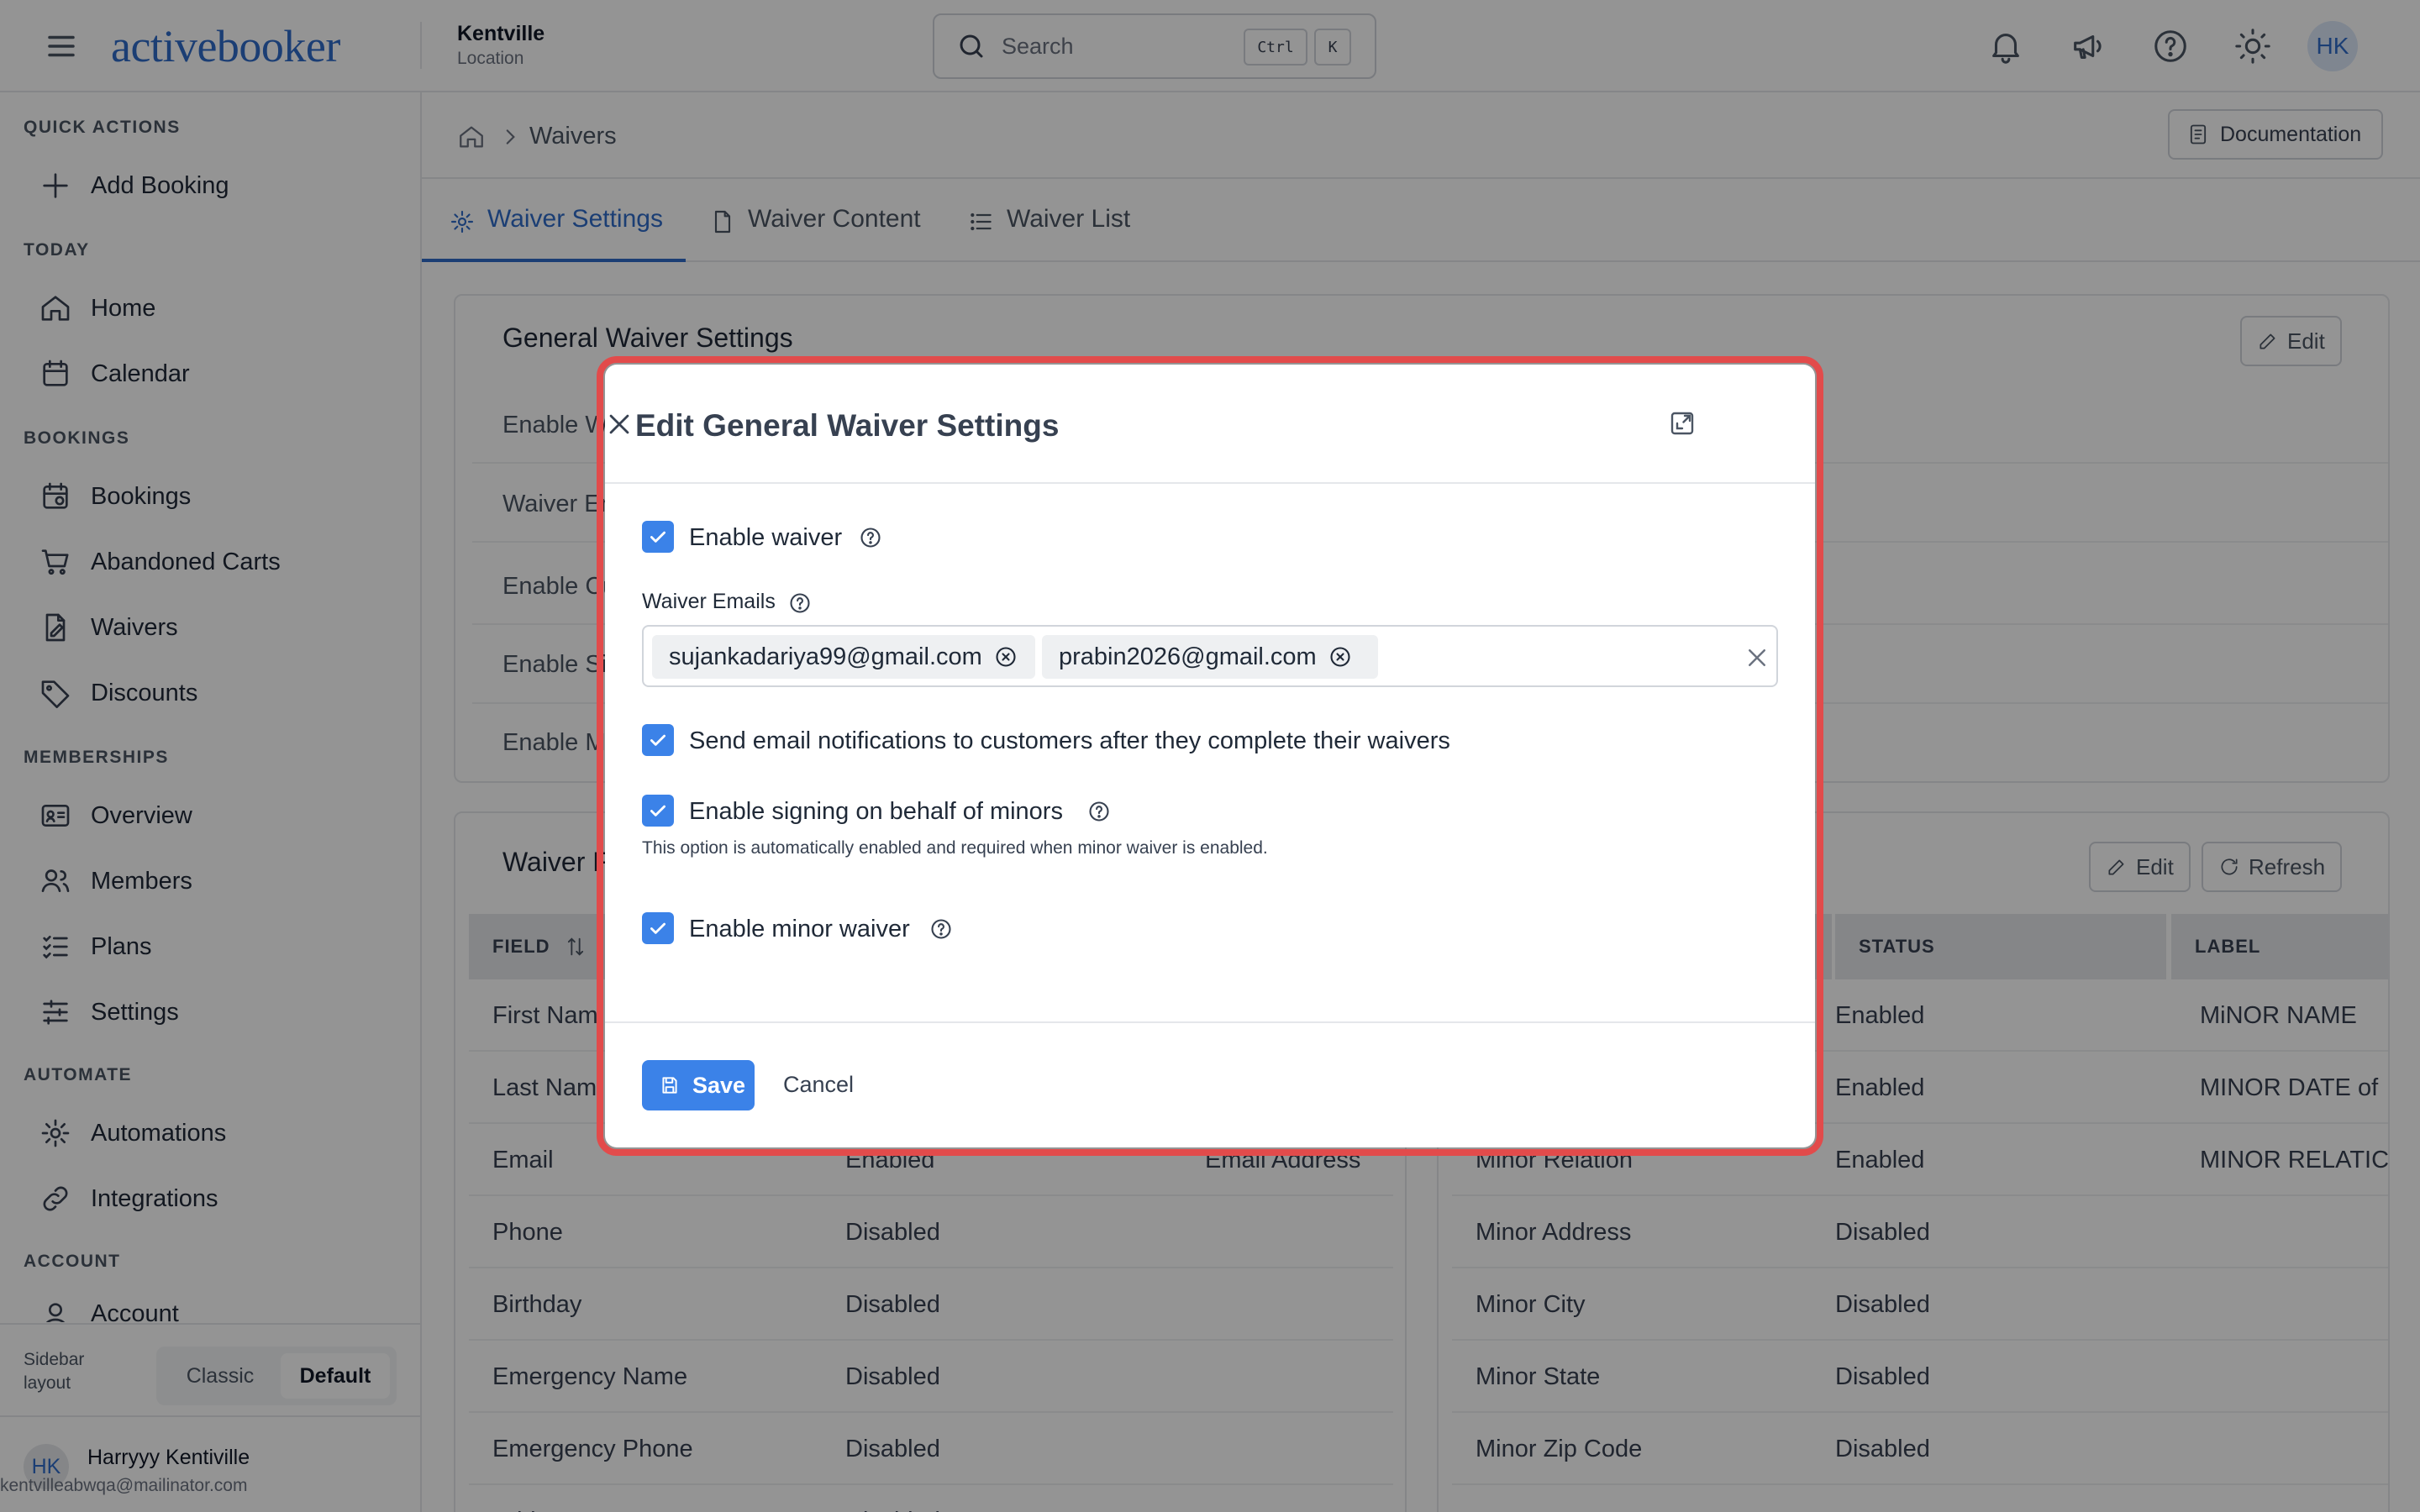  What do you see at coordinates (1682, 423) in the screenshot?
I see `expand-icon` at bounding box center [1682, 423].